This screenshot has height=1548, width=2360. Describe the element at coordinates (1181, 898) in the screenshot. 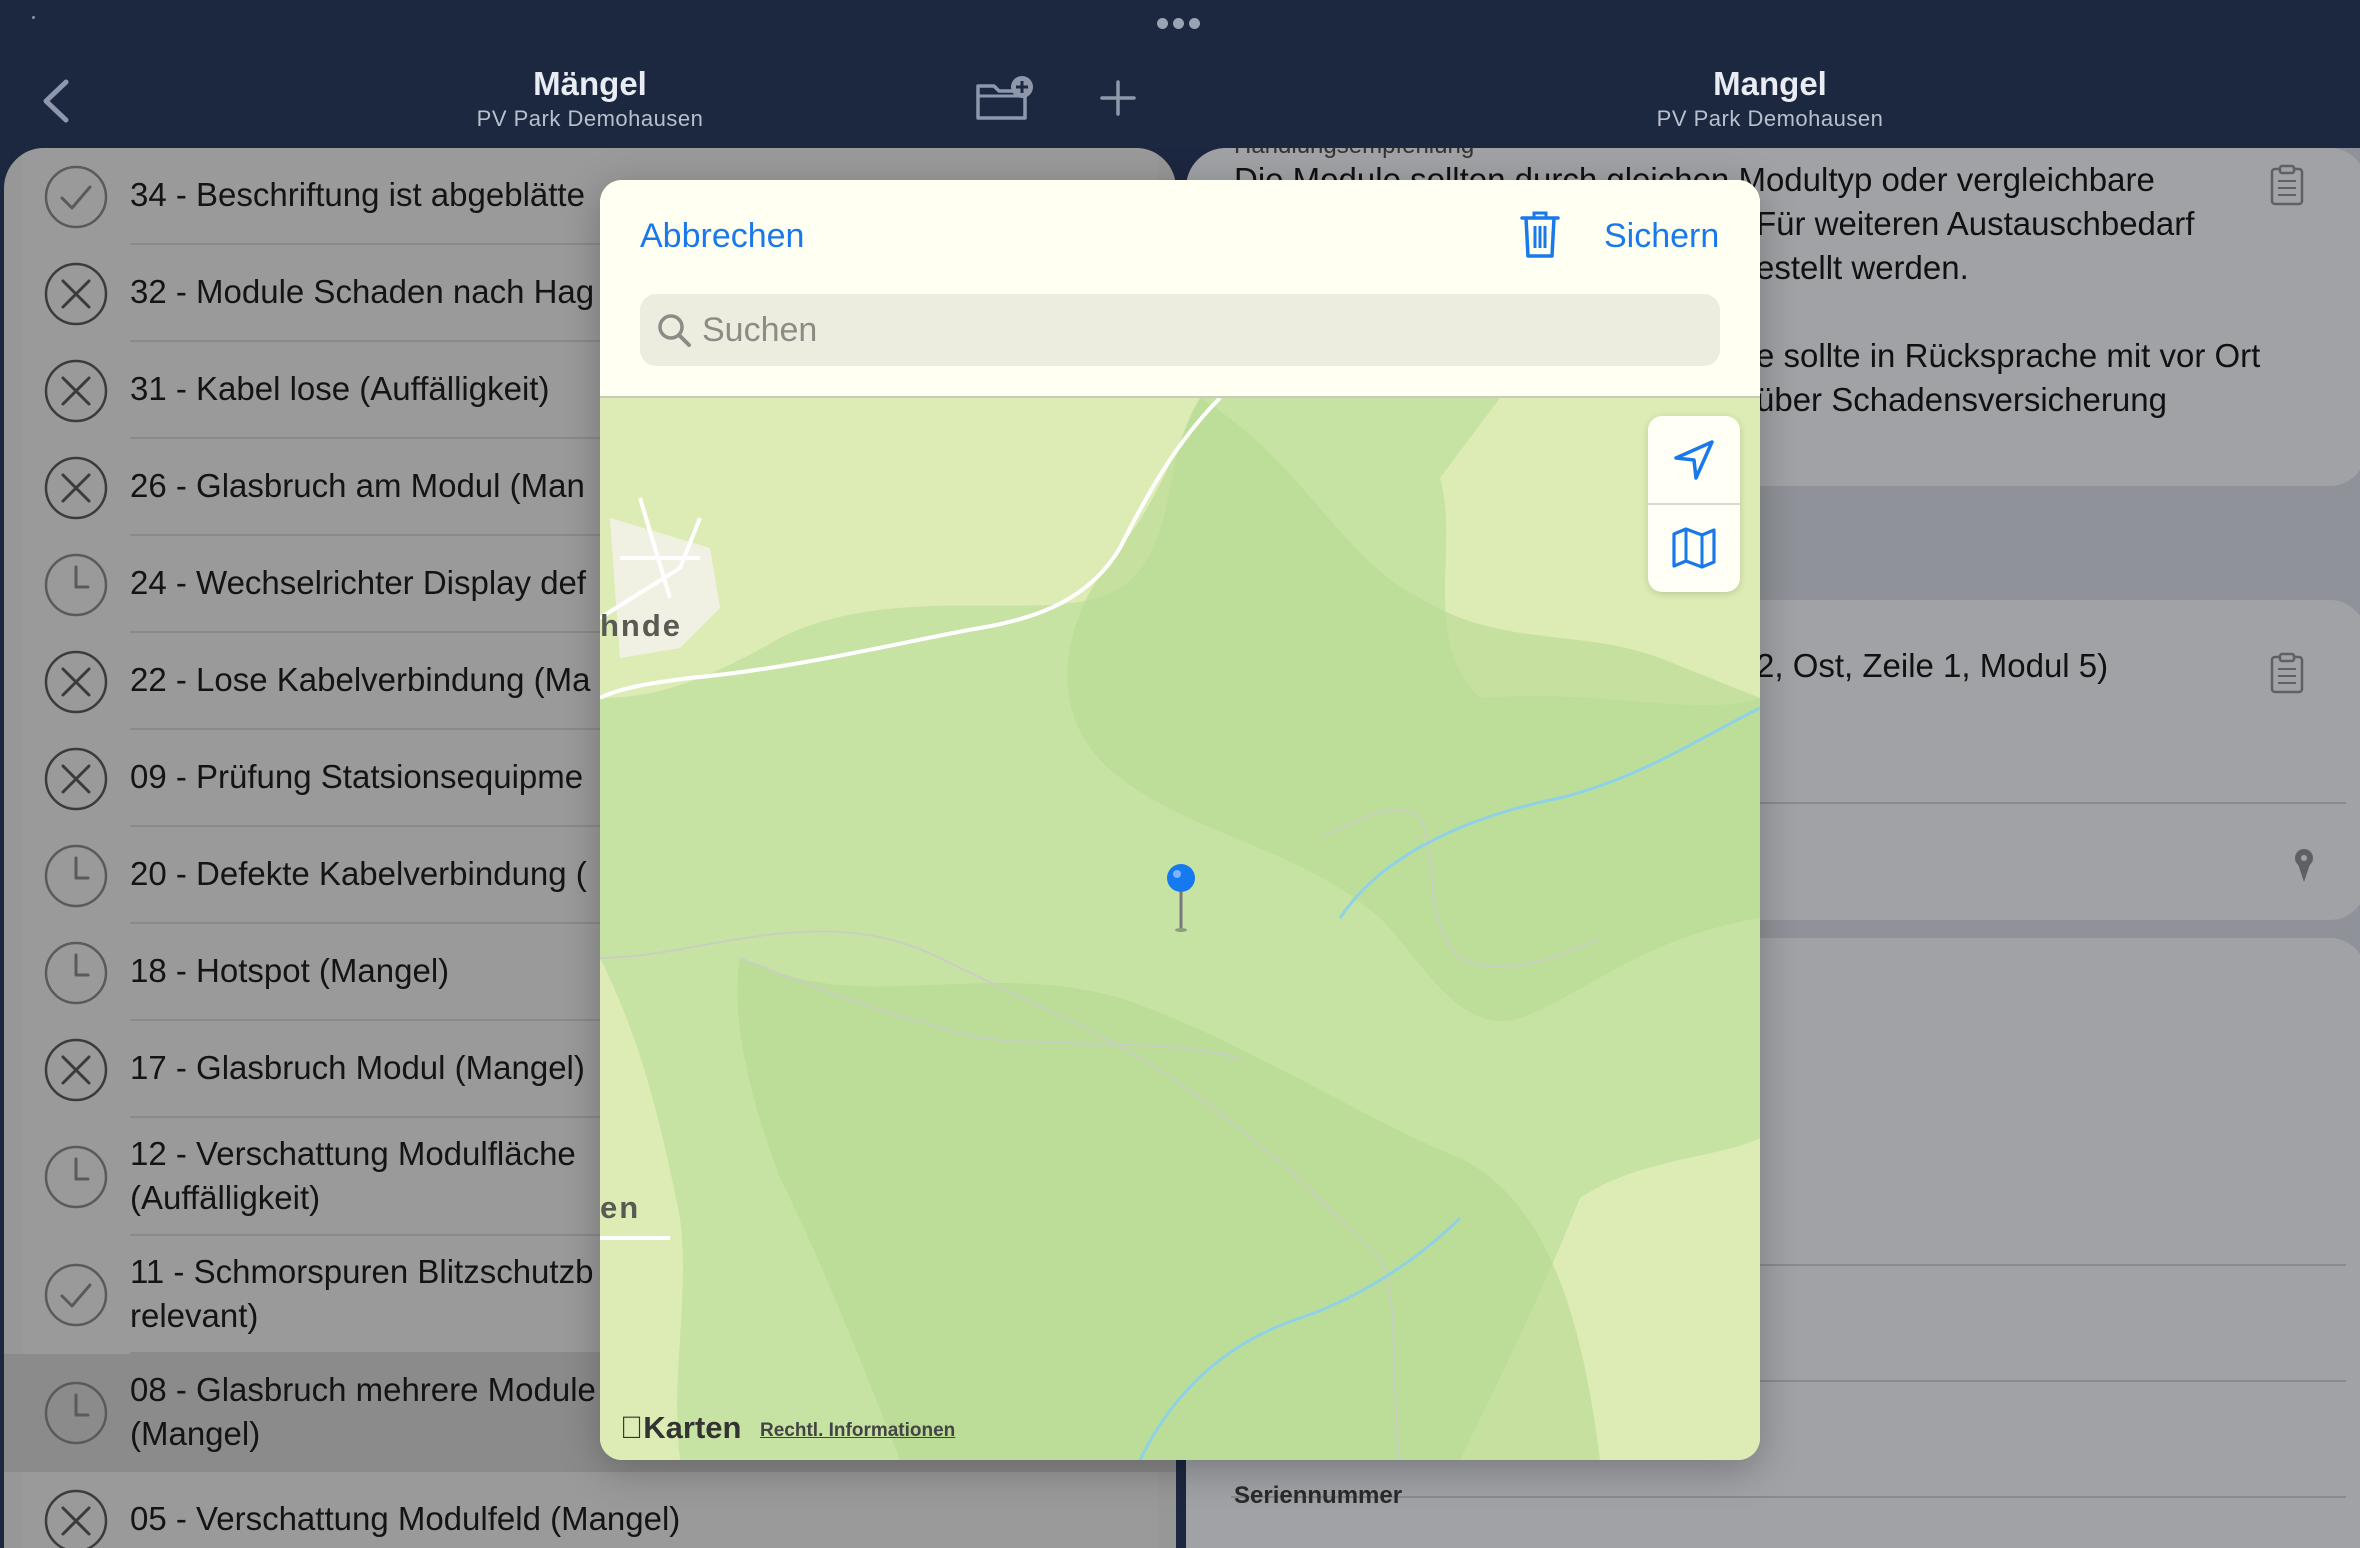

I see `map-pin-icon` at that location.